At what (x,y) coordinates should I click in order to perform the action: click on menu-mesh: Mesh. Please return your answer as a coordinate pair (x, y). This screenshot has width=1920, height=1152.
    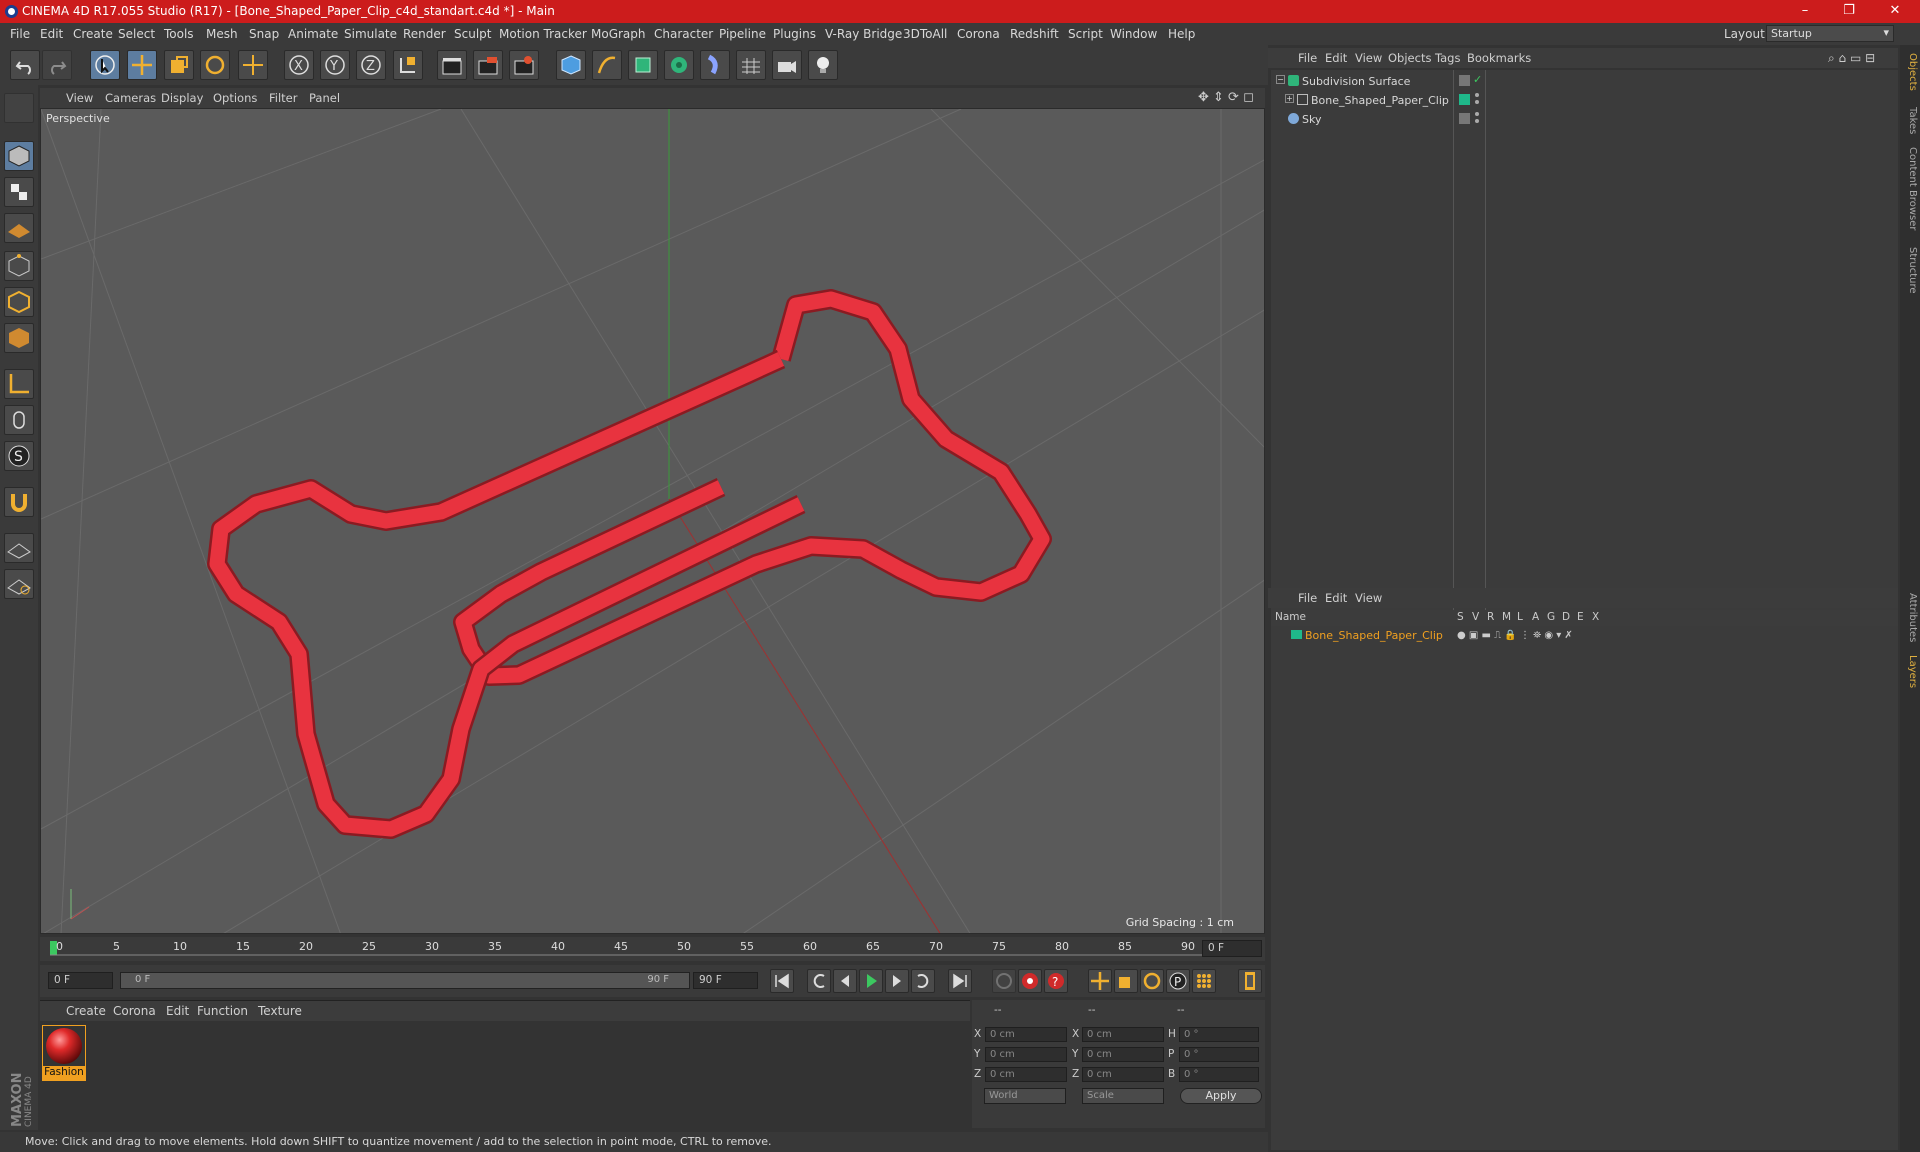
    Looking at the image, I should click on (222, 34).